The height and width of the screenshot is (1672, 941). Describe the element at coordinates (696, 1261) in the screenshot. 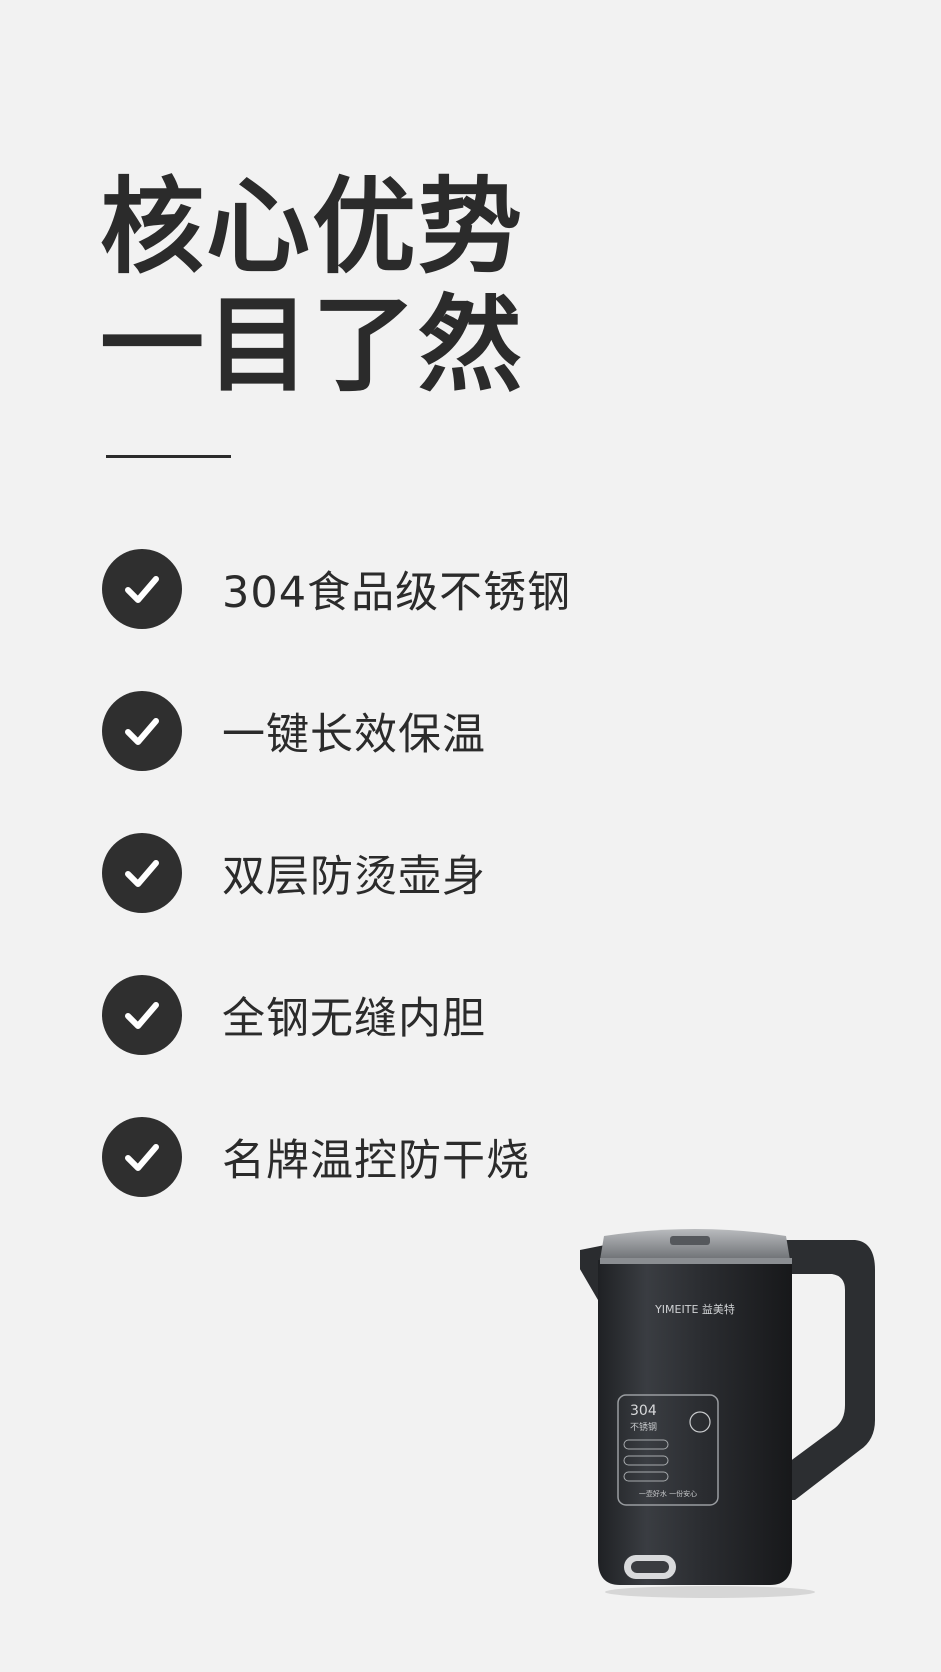

I see `kettle-rim` at that location.